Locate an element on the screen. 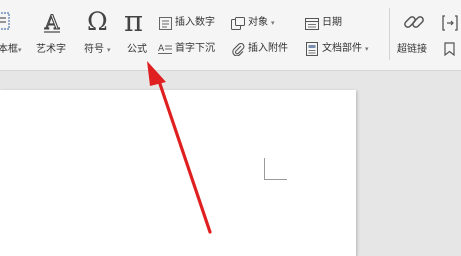 This screenshot has width=461, height=256. calendar-icon is located at coordinates (312, 23).